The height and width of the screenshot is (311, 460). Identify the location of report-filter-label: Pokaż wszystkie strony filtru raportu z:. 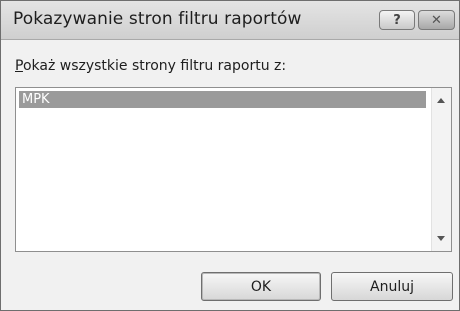
(150, 66).